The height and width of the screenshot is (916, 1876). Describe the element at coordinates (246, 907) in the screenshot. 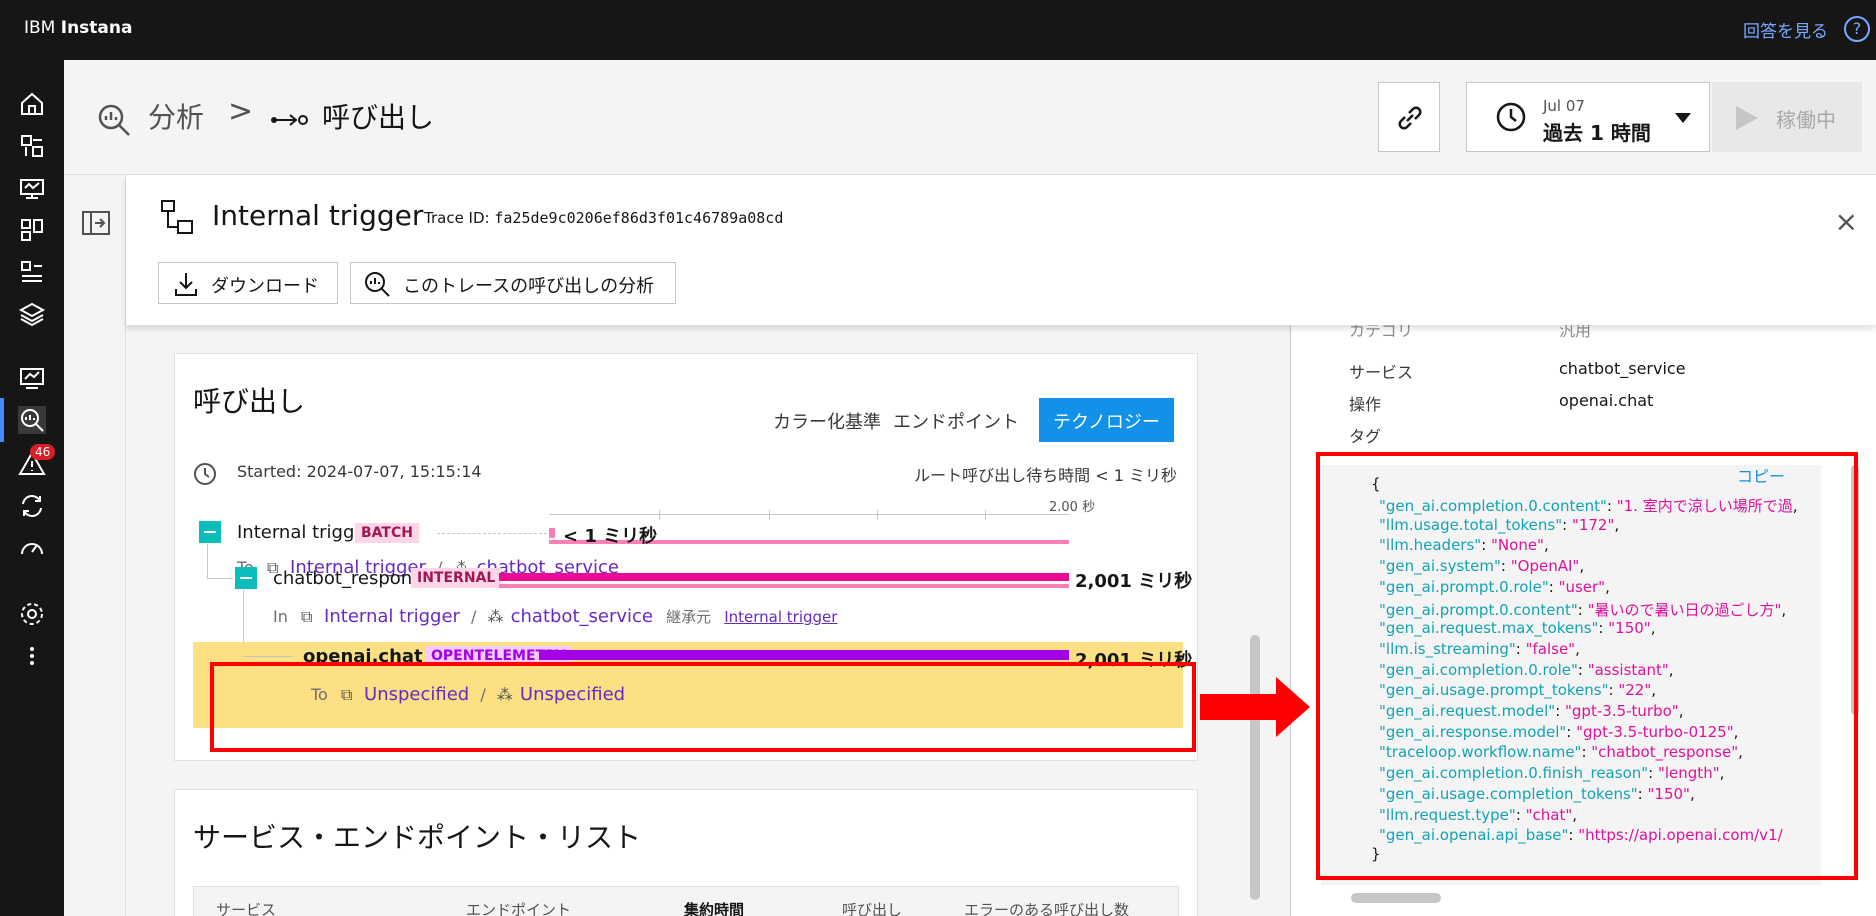

I see `column-header: サービス` at that location.